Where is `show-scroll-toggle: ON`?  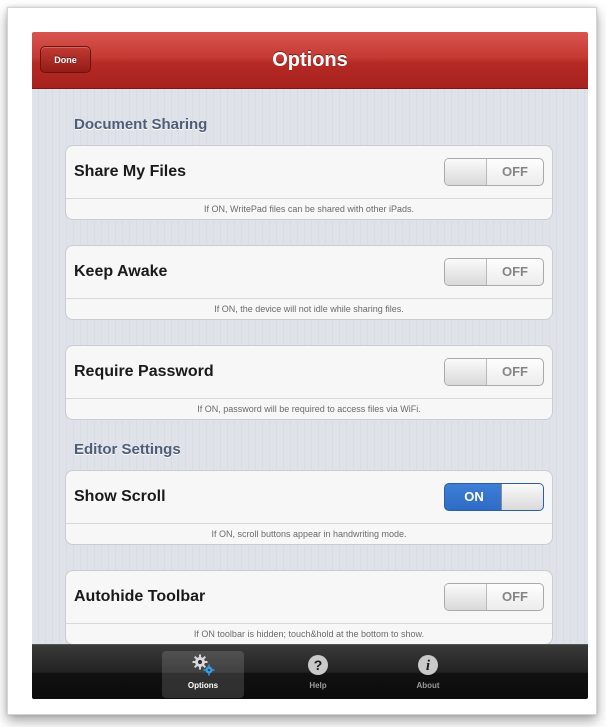
show-scroll-toggle: ON is located at coordinates (494, 497).